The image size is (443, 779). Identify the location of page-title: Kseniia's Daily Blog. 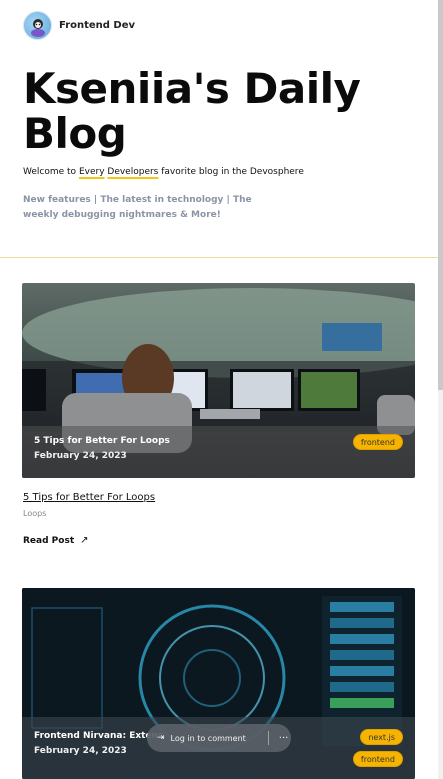
(192, 111).